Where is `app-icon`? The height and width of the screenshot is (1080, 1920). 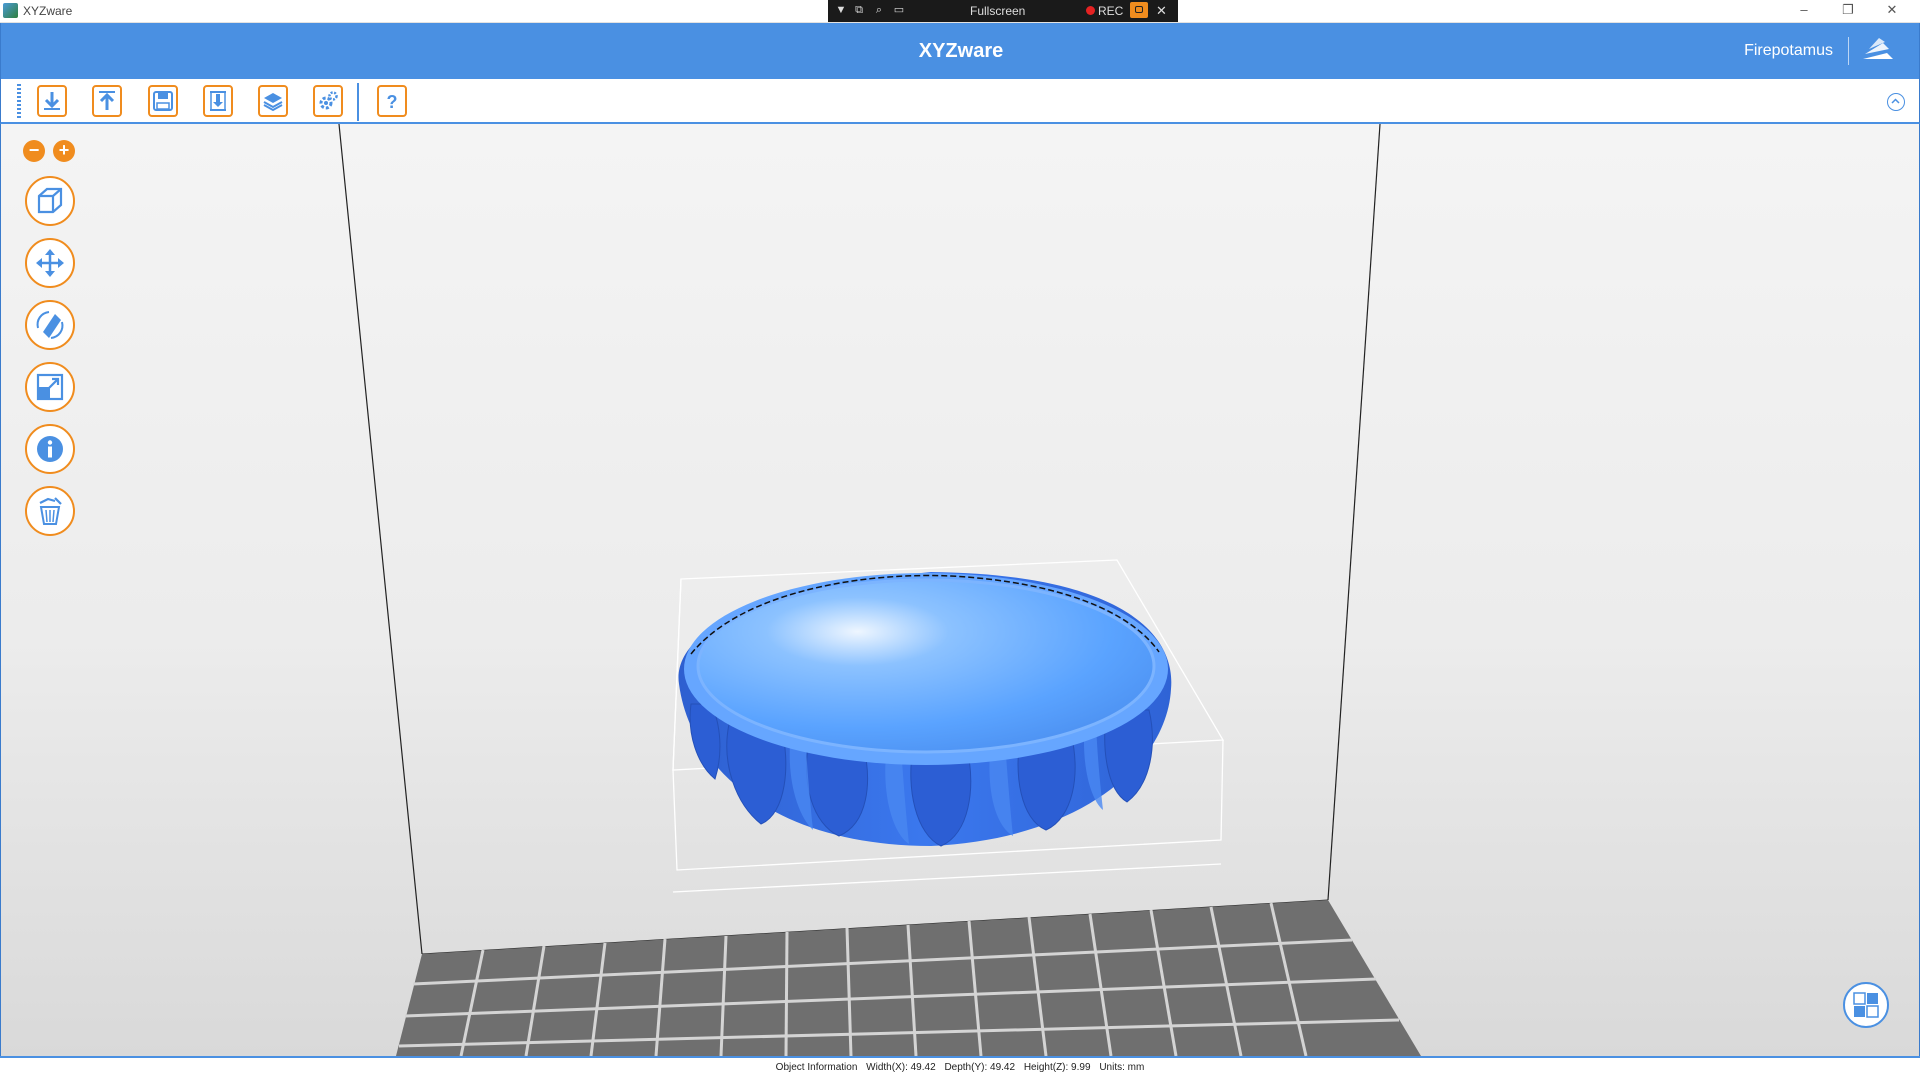
app-icon is located at coordinates (10, 10).